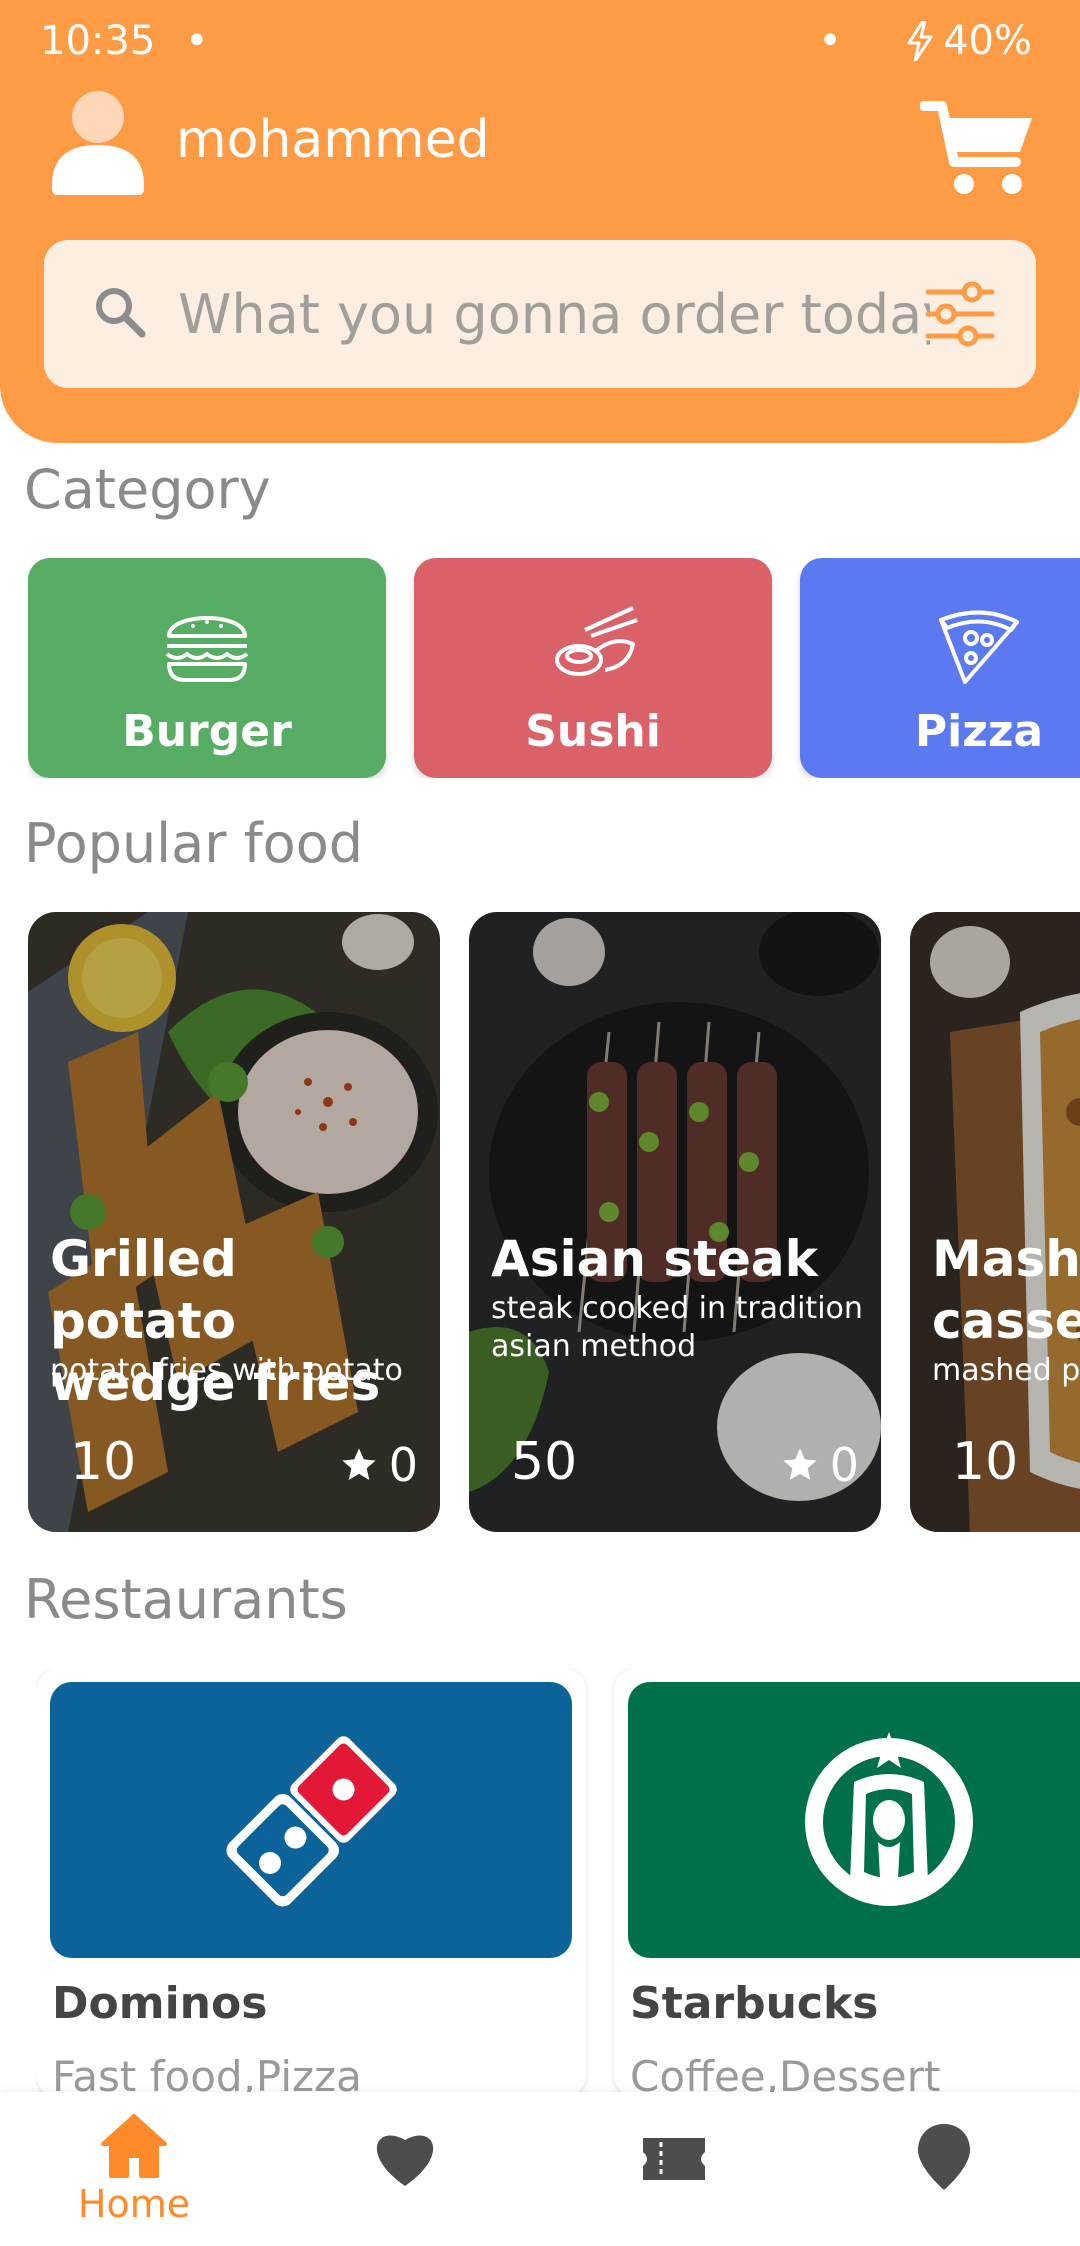 The width and height of the screenshot is (1080, 2246). I want to click on category-card-burger: Burger, so click(207, 668).